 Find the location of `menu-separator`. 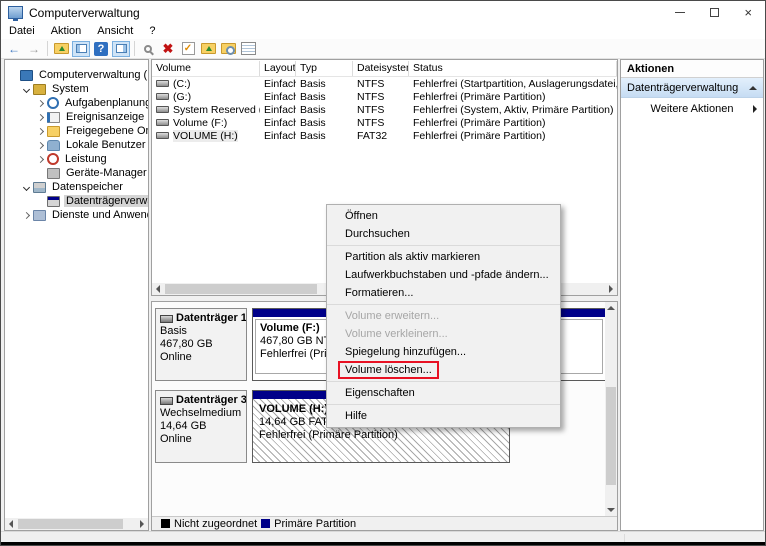

menu-separator is located at coordinates (443, 245).